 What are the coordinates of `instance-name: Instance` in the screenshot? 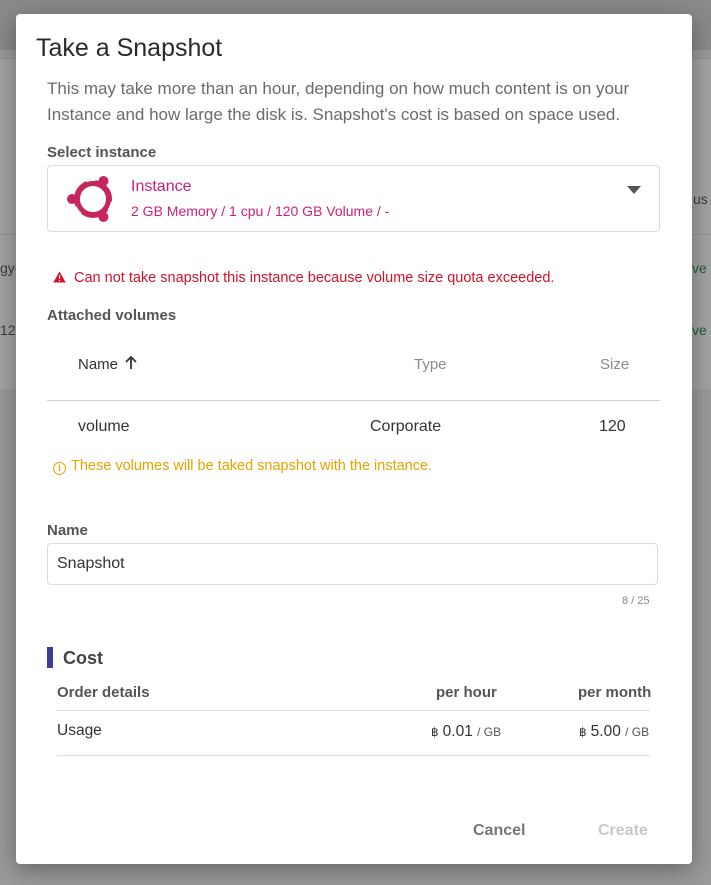 It's located at (161, 186).